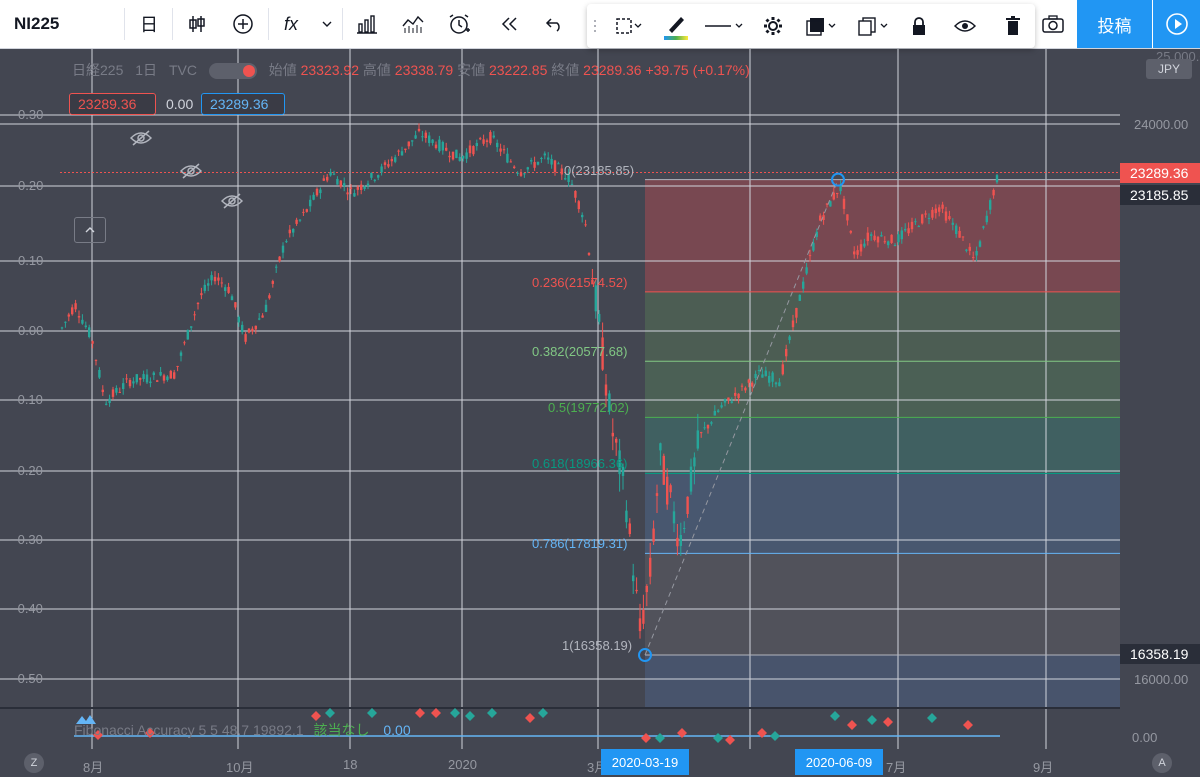  Describe the element at coordinates (676, 26) in the screenshot. I see `line-color-icon` at that location.